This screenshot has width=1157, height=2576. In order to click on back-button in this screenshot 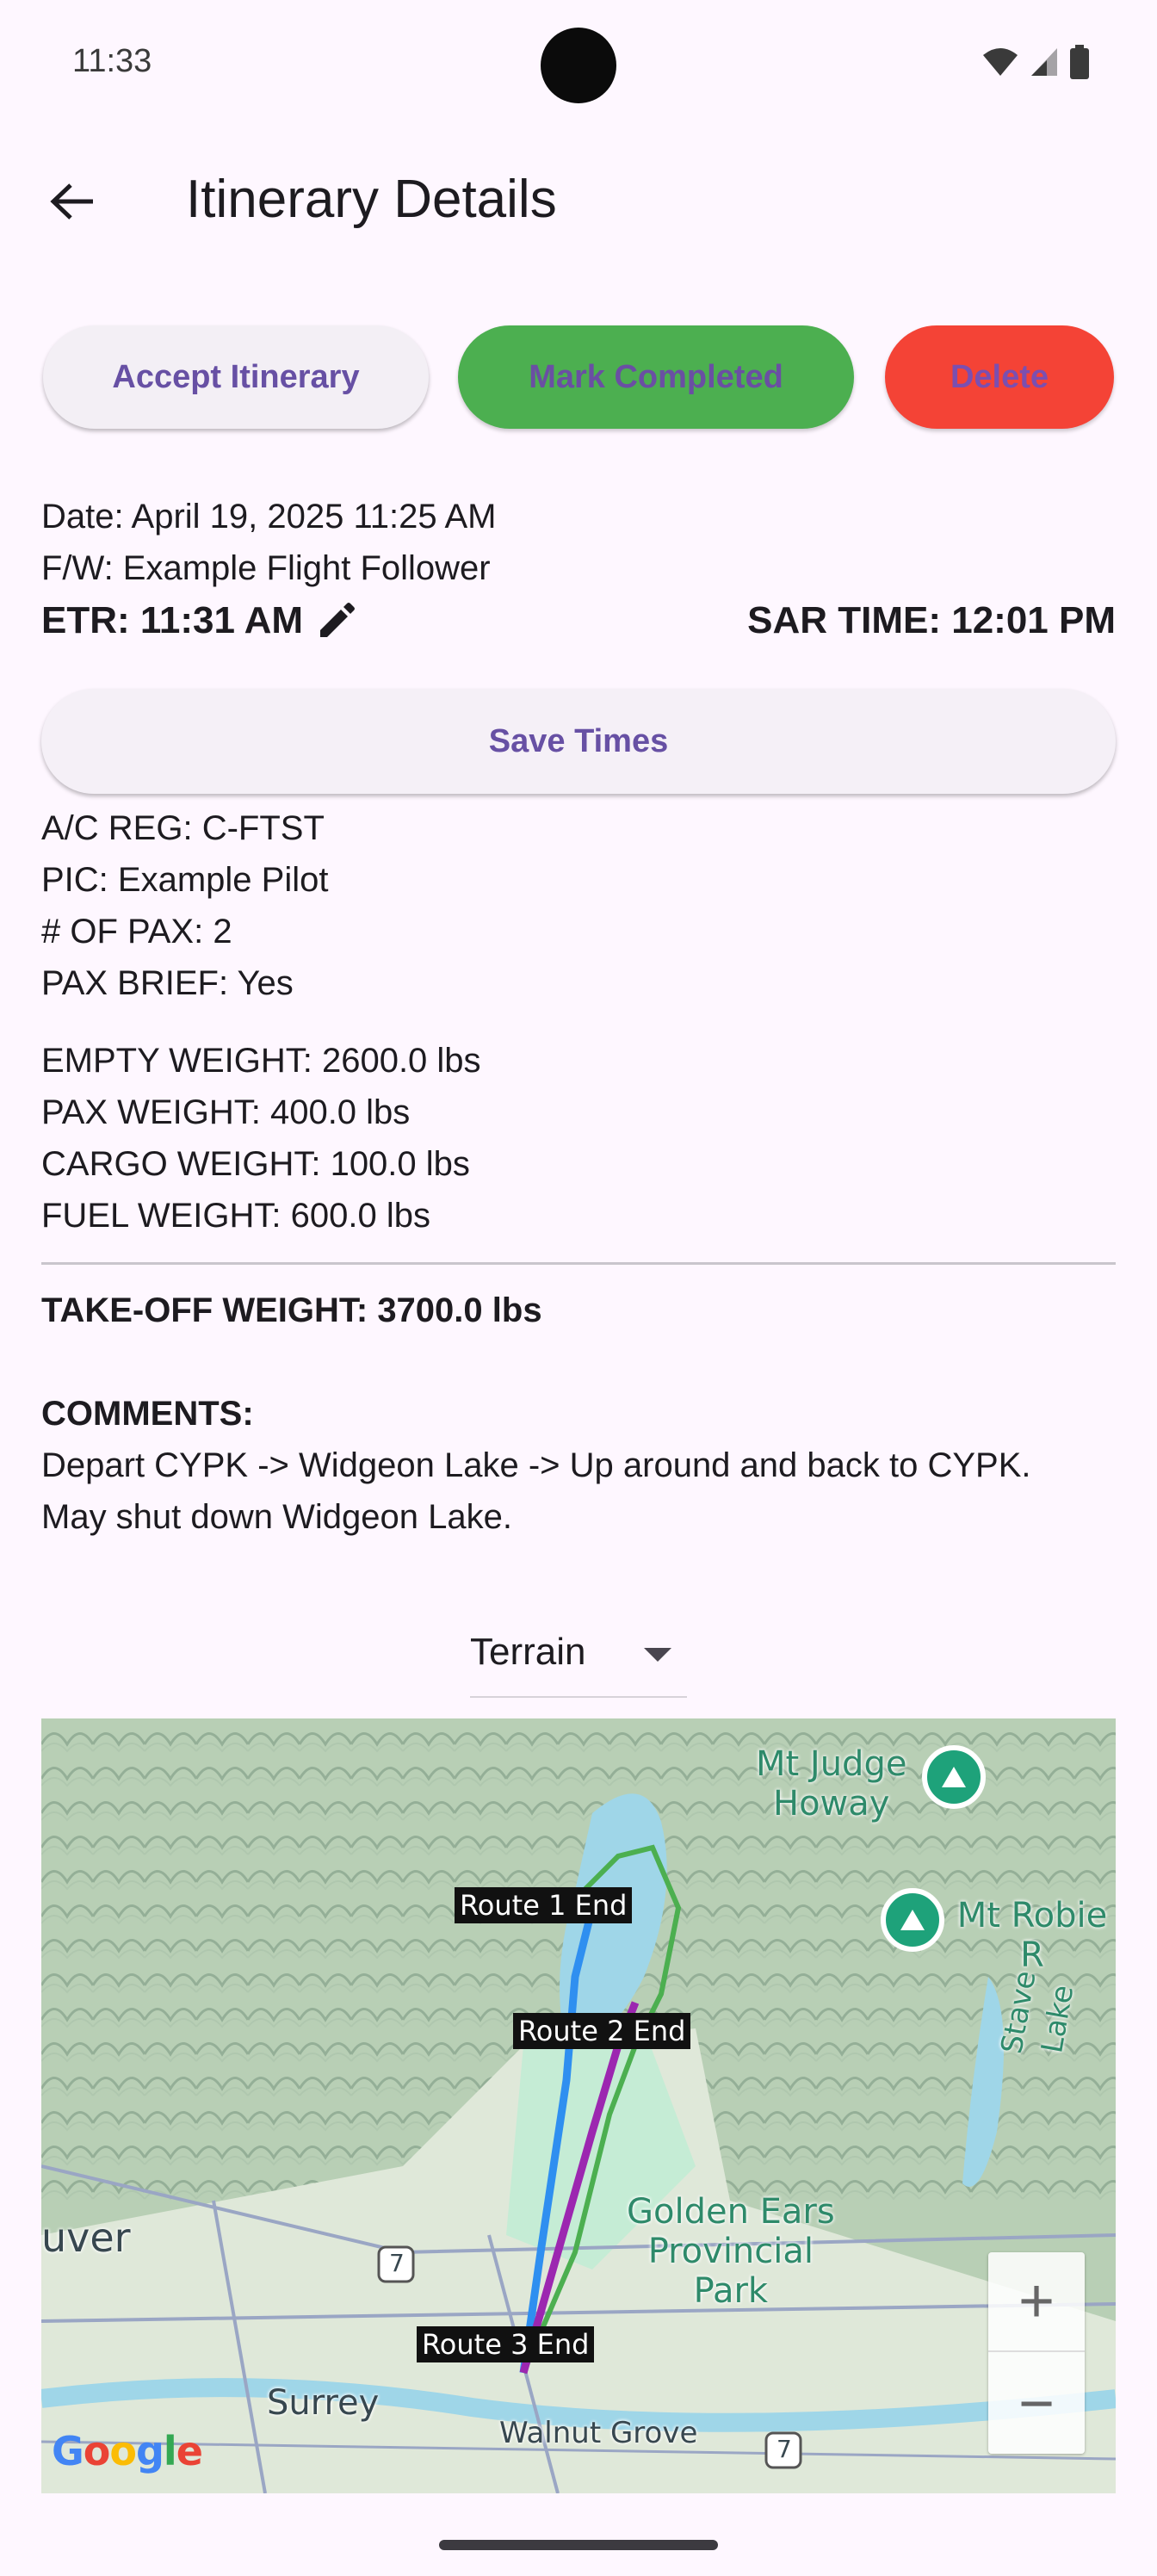, I will do `click(72, 202)`.